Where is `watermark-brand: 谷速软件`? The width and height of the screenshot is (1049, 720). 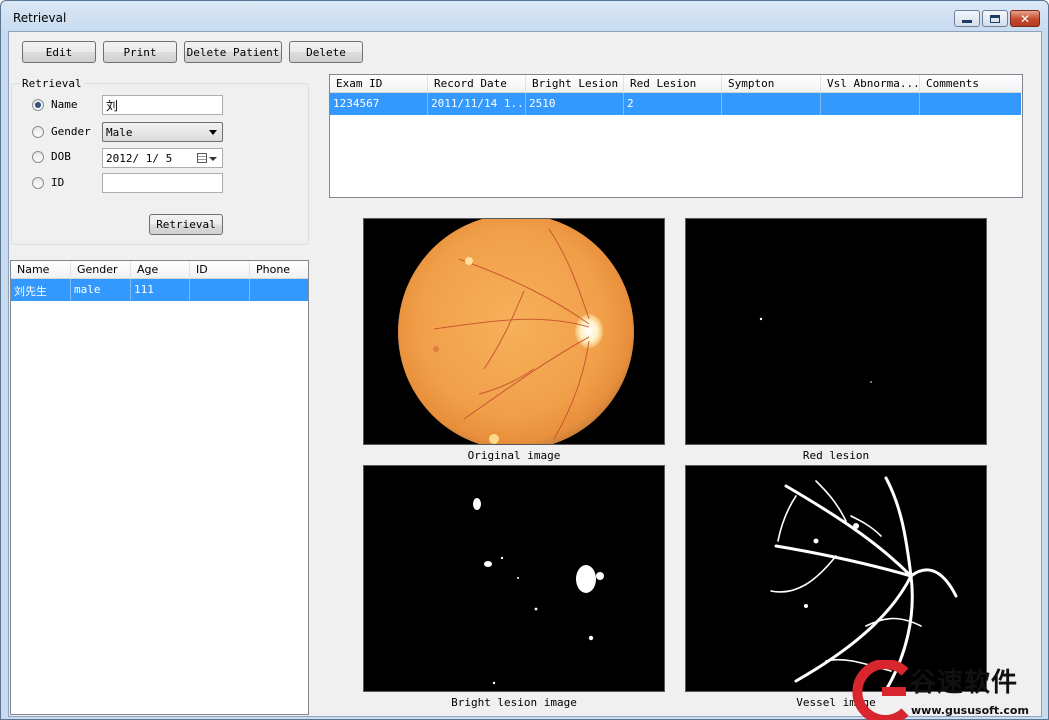
watermark-brand: 谷速软件 is located at coordinates (964, 683).